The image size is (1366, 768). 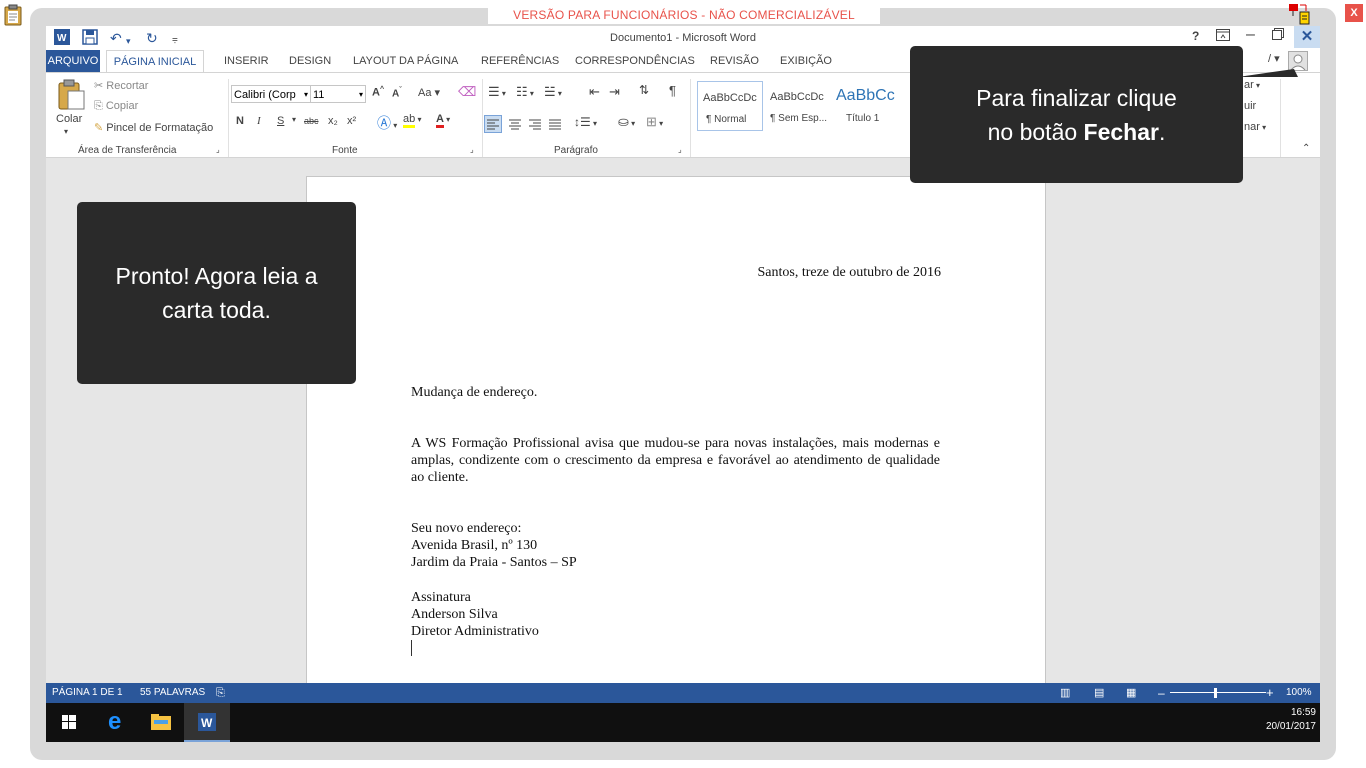 I want to click on format-painter-button: ✎ Pincel de Formatação, so click(x=153, y=127).